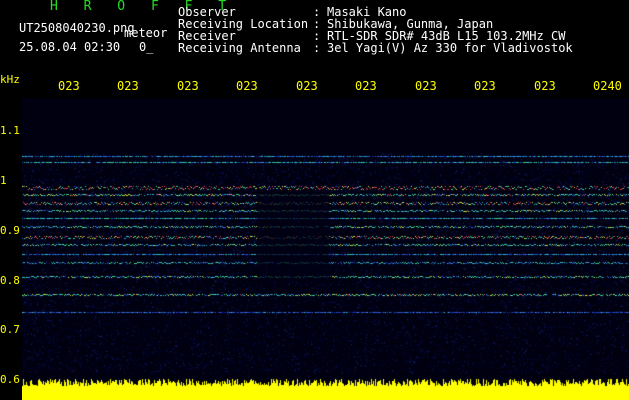  I want to click on y-tick-label: 1, so click(3, 180).